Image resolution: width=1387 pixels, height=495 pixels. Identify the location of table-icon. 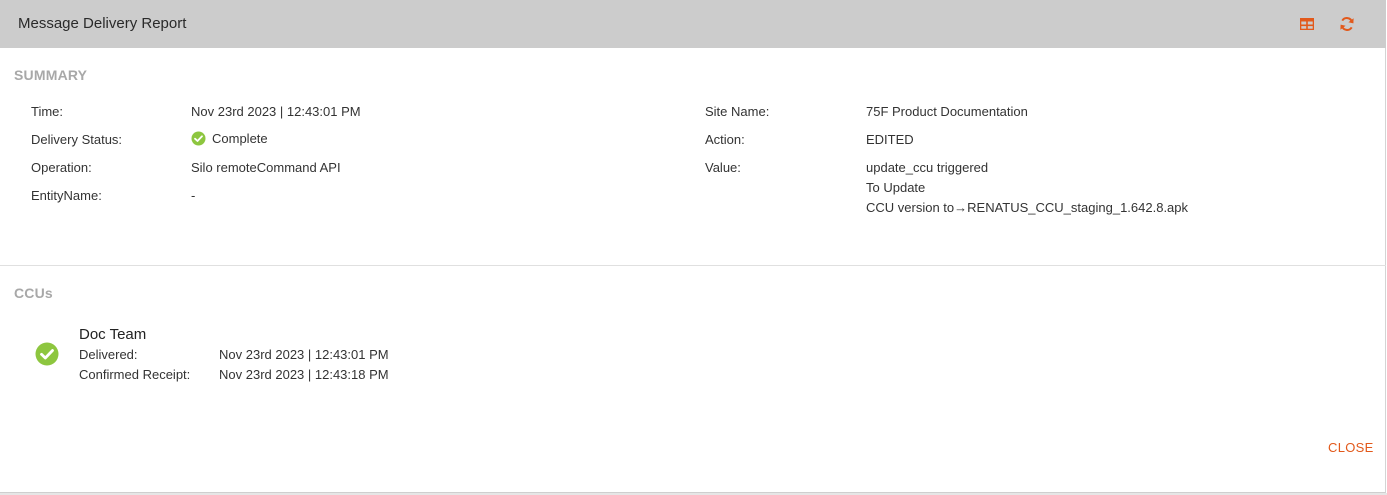
(1307, 24).